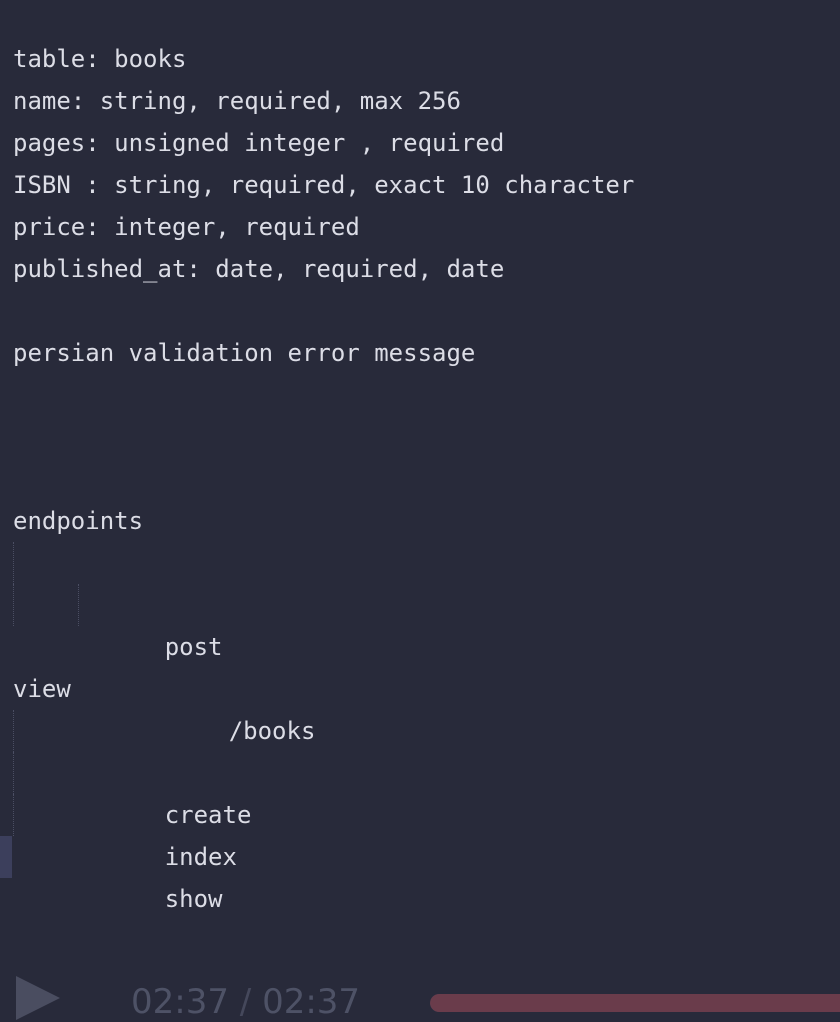  What do you see at coordinates (38, 998) in the screenshot?
I see `play-icon` at bounding box center [38, 998].